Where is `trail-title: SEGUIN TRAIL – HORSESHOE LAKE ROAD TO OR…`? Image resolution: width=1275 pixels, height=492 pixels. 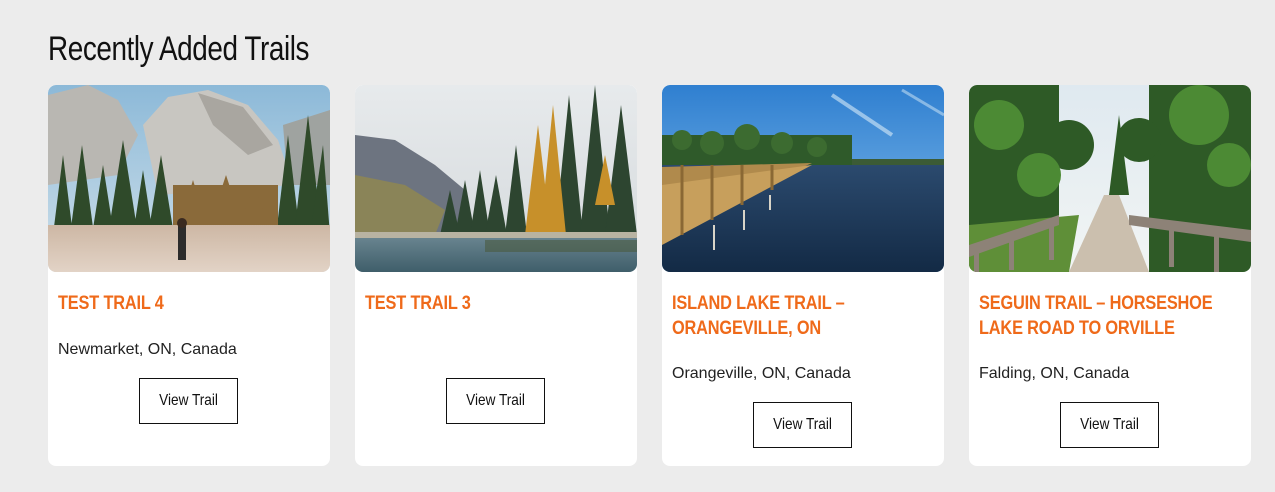 trail-title: SEGUIN TRAIL – HORSESHOE LAKE ROAD TO OR… is located at coordinates (1108, 316).